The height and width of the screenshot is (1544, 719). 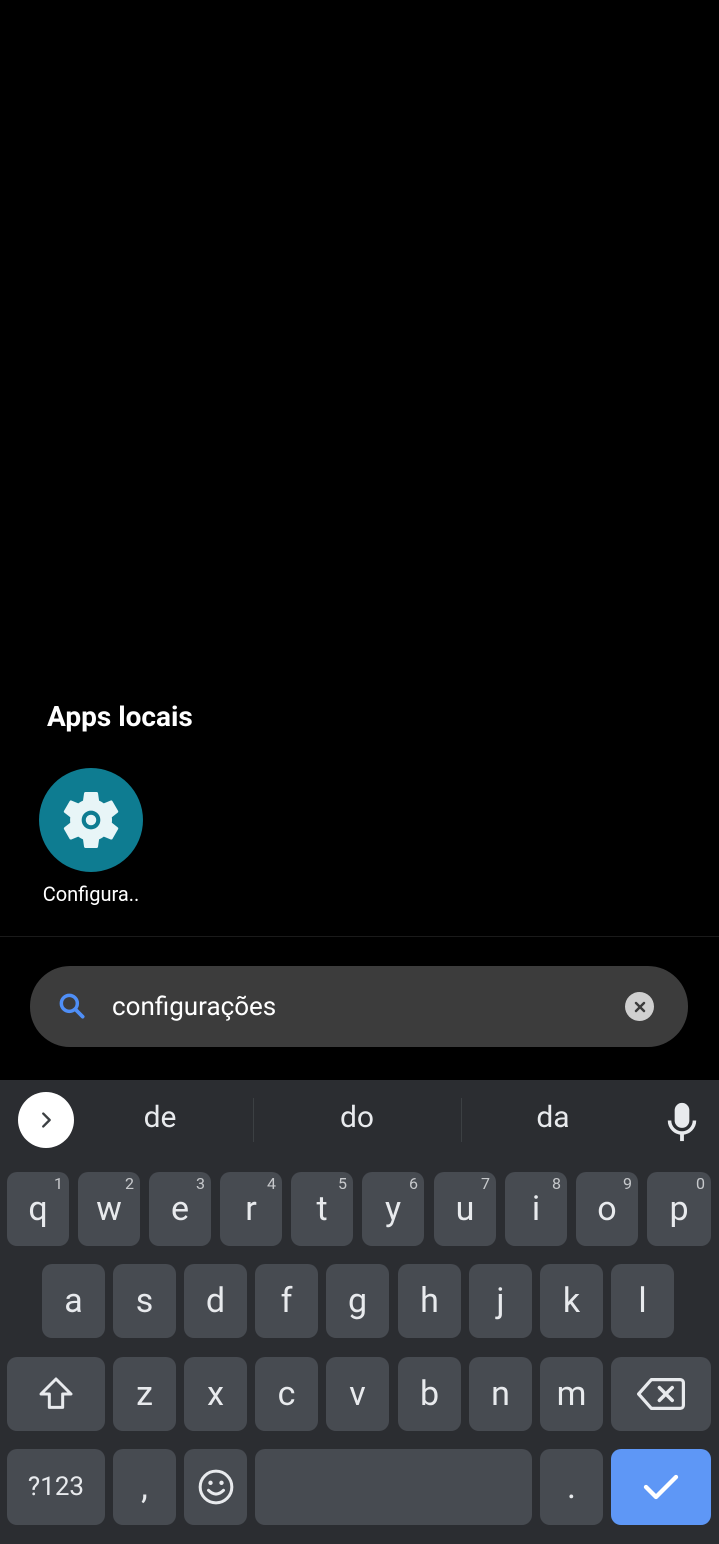 What do you see at coordinates (393, 1209) in the screenshot?
I see `key-y: y6` at bounding box center [393, 1209].